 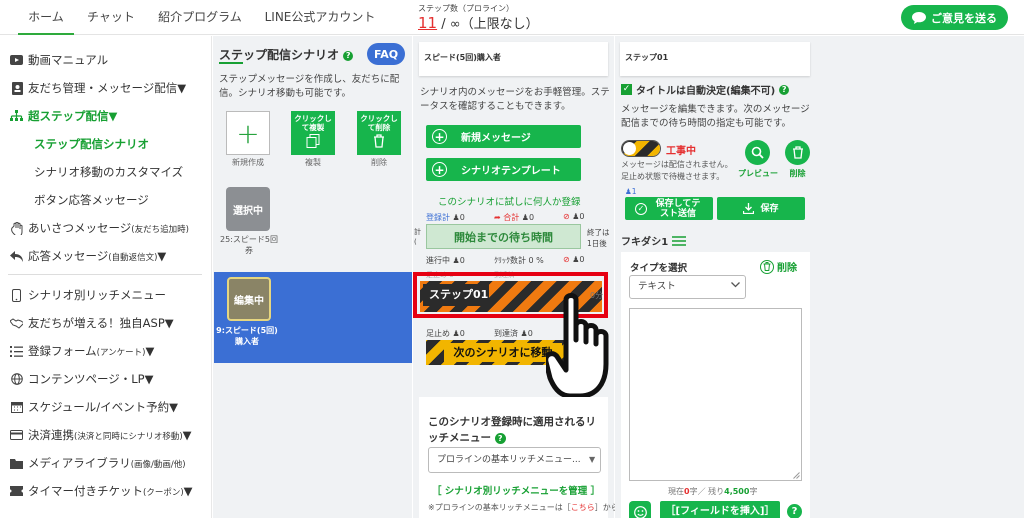 I want to click on contact-book-icon, so click(x=16, y=88).